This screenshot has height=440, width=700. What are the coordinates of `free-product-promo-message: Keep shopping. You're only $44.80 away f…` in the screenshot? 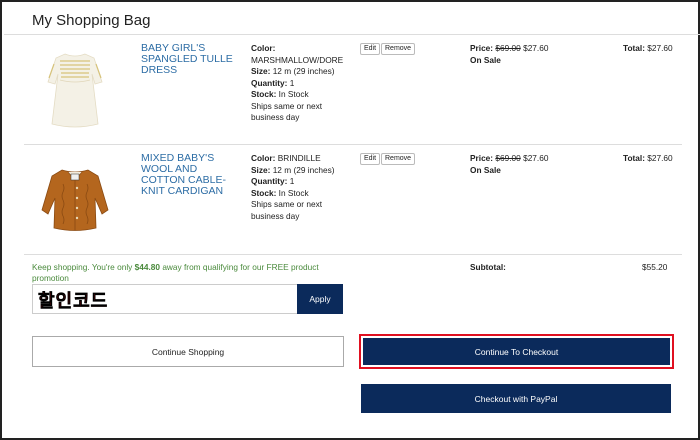 It's located at (182, 273).